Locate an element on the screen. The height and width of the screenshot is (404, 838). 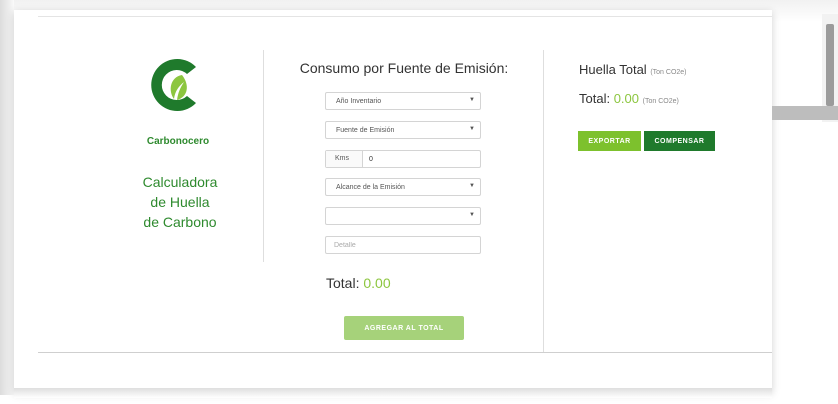
brand-name: Carbonocero is located at coordinates (178, 141).